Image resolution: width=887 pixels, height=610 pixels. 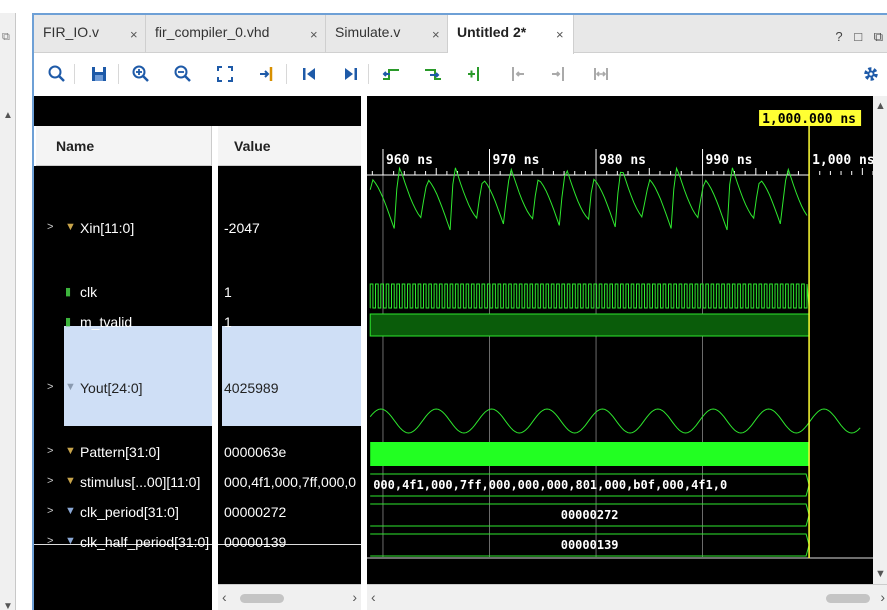 What do you see at coordinates (391, 74) in the screenshot?
I see `previous-transition-icon` at bounding box center [391, 74].